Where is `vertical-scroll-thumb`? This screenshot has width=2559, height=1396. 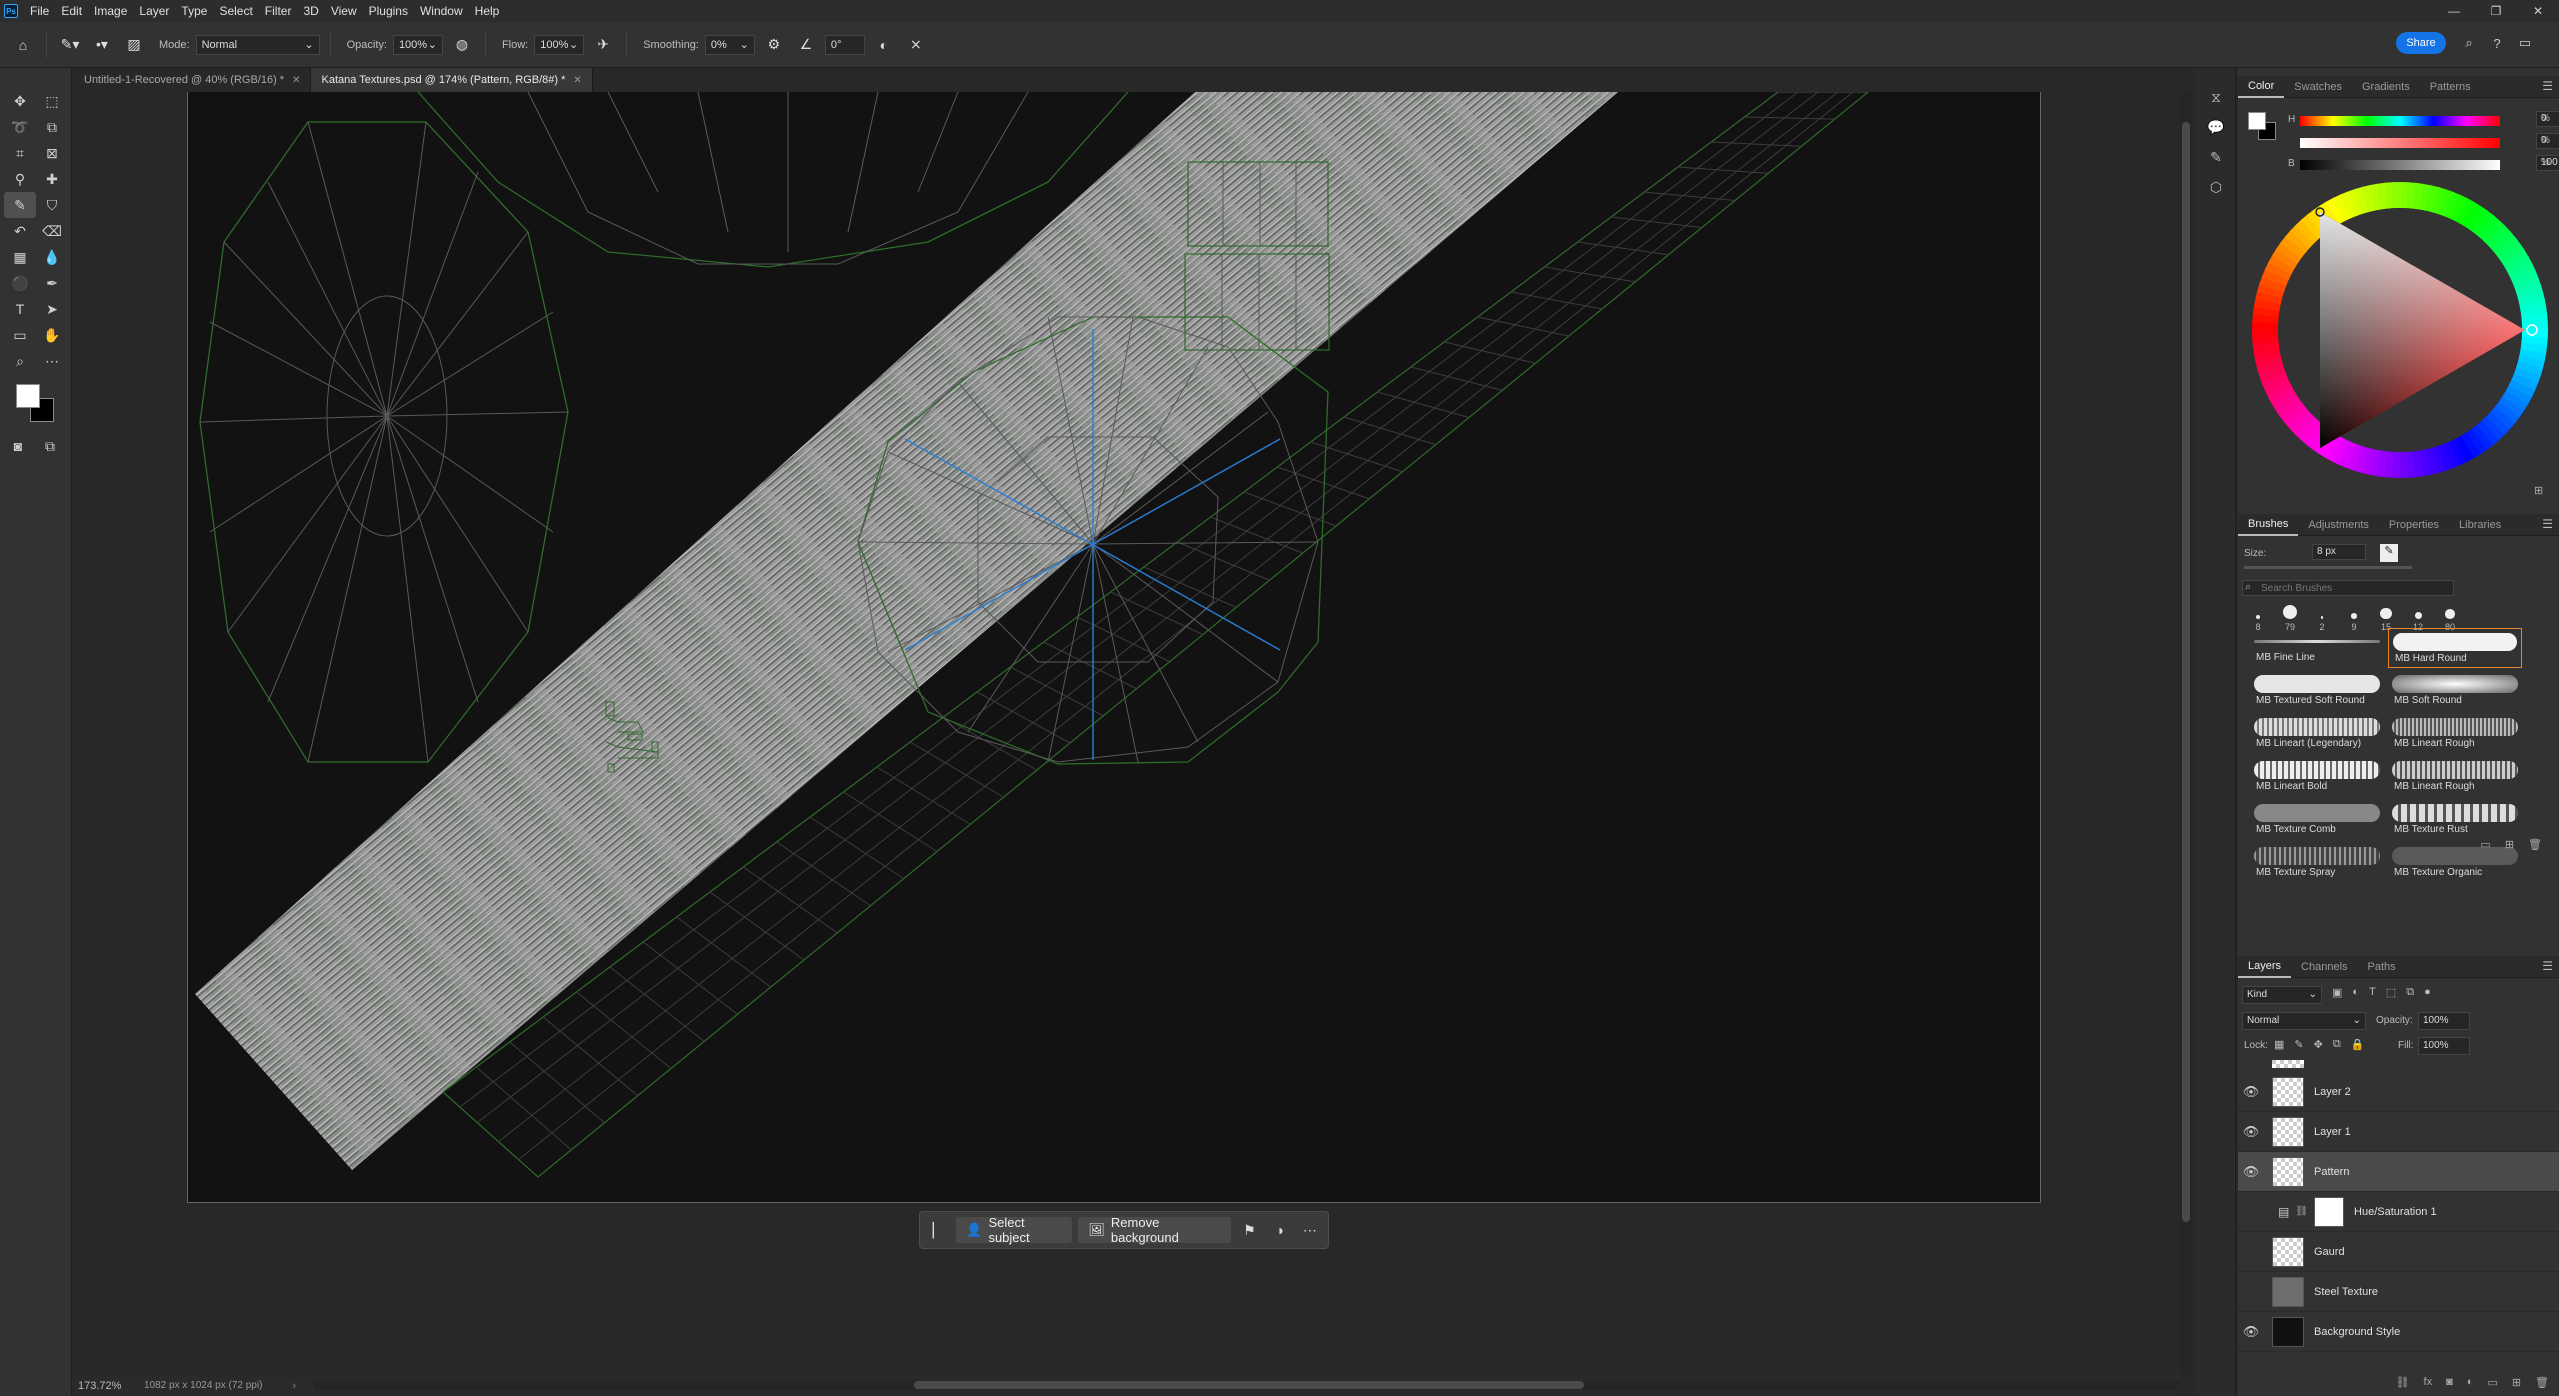
vertical-scroll-thumb is located at coordinates (2186, 672).